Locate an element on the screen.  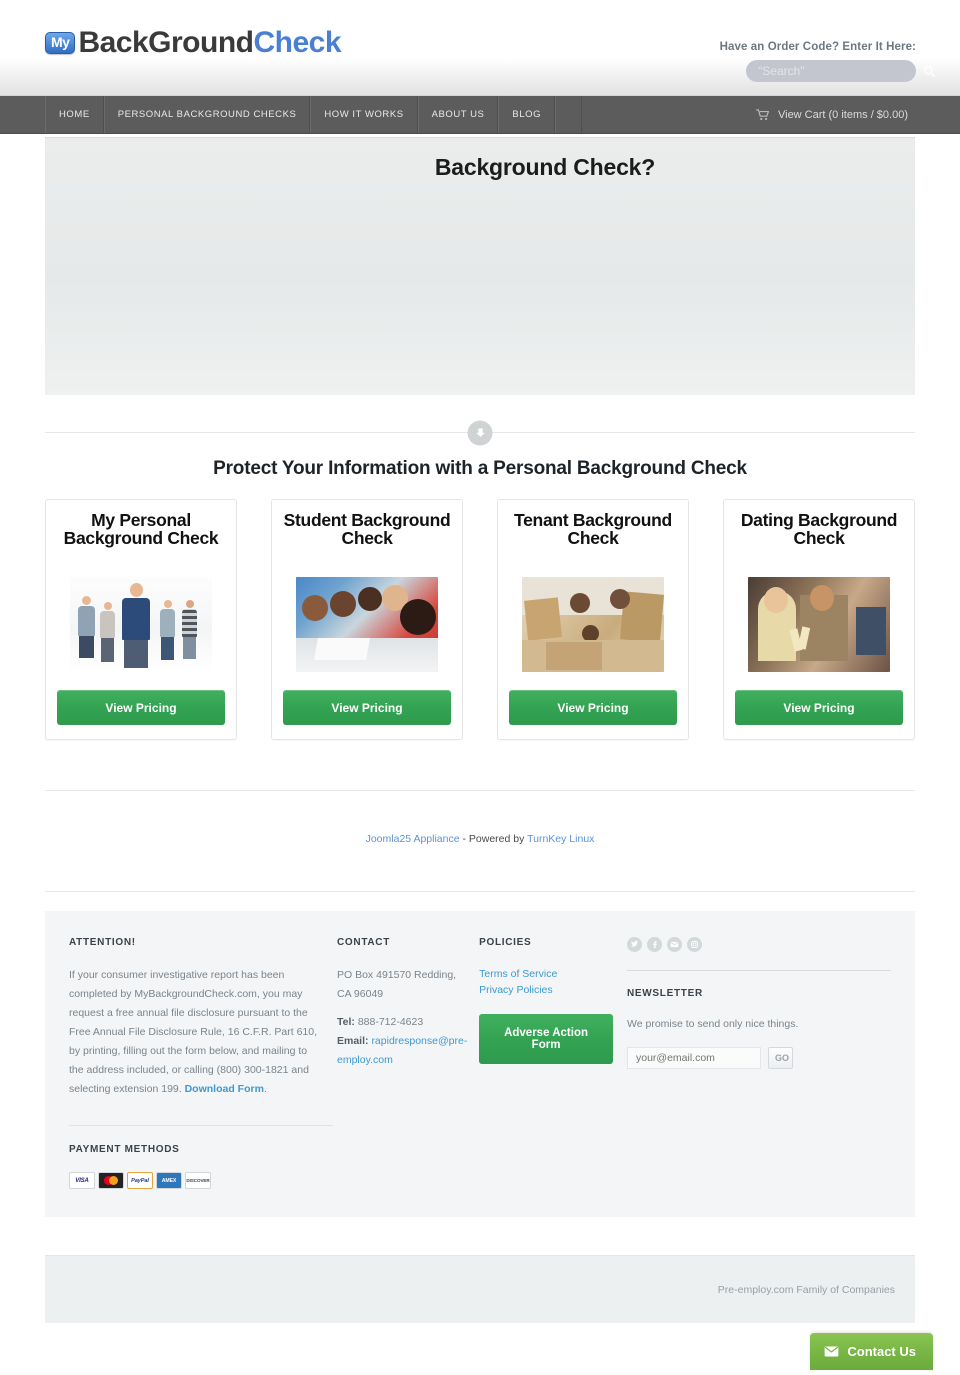
contact-us-label: Contact Us is located at coordinates (881, 1351).